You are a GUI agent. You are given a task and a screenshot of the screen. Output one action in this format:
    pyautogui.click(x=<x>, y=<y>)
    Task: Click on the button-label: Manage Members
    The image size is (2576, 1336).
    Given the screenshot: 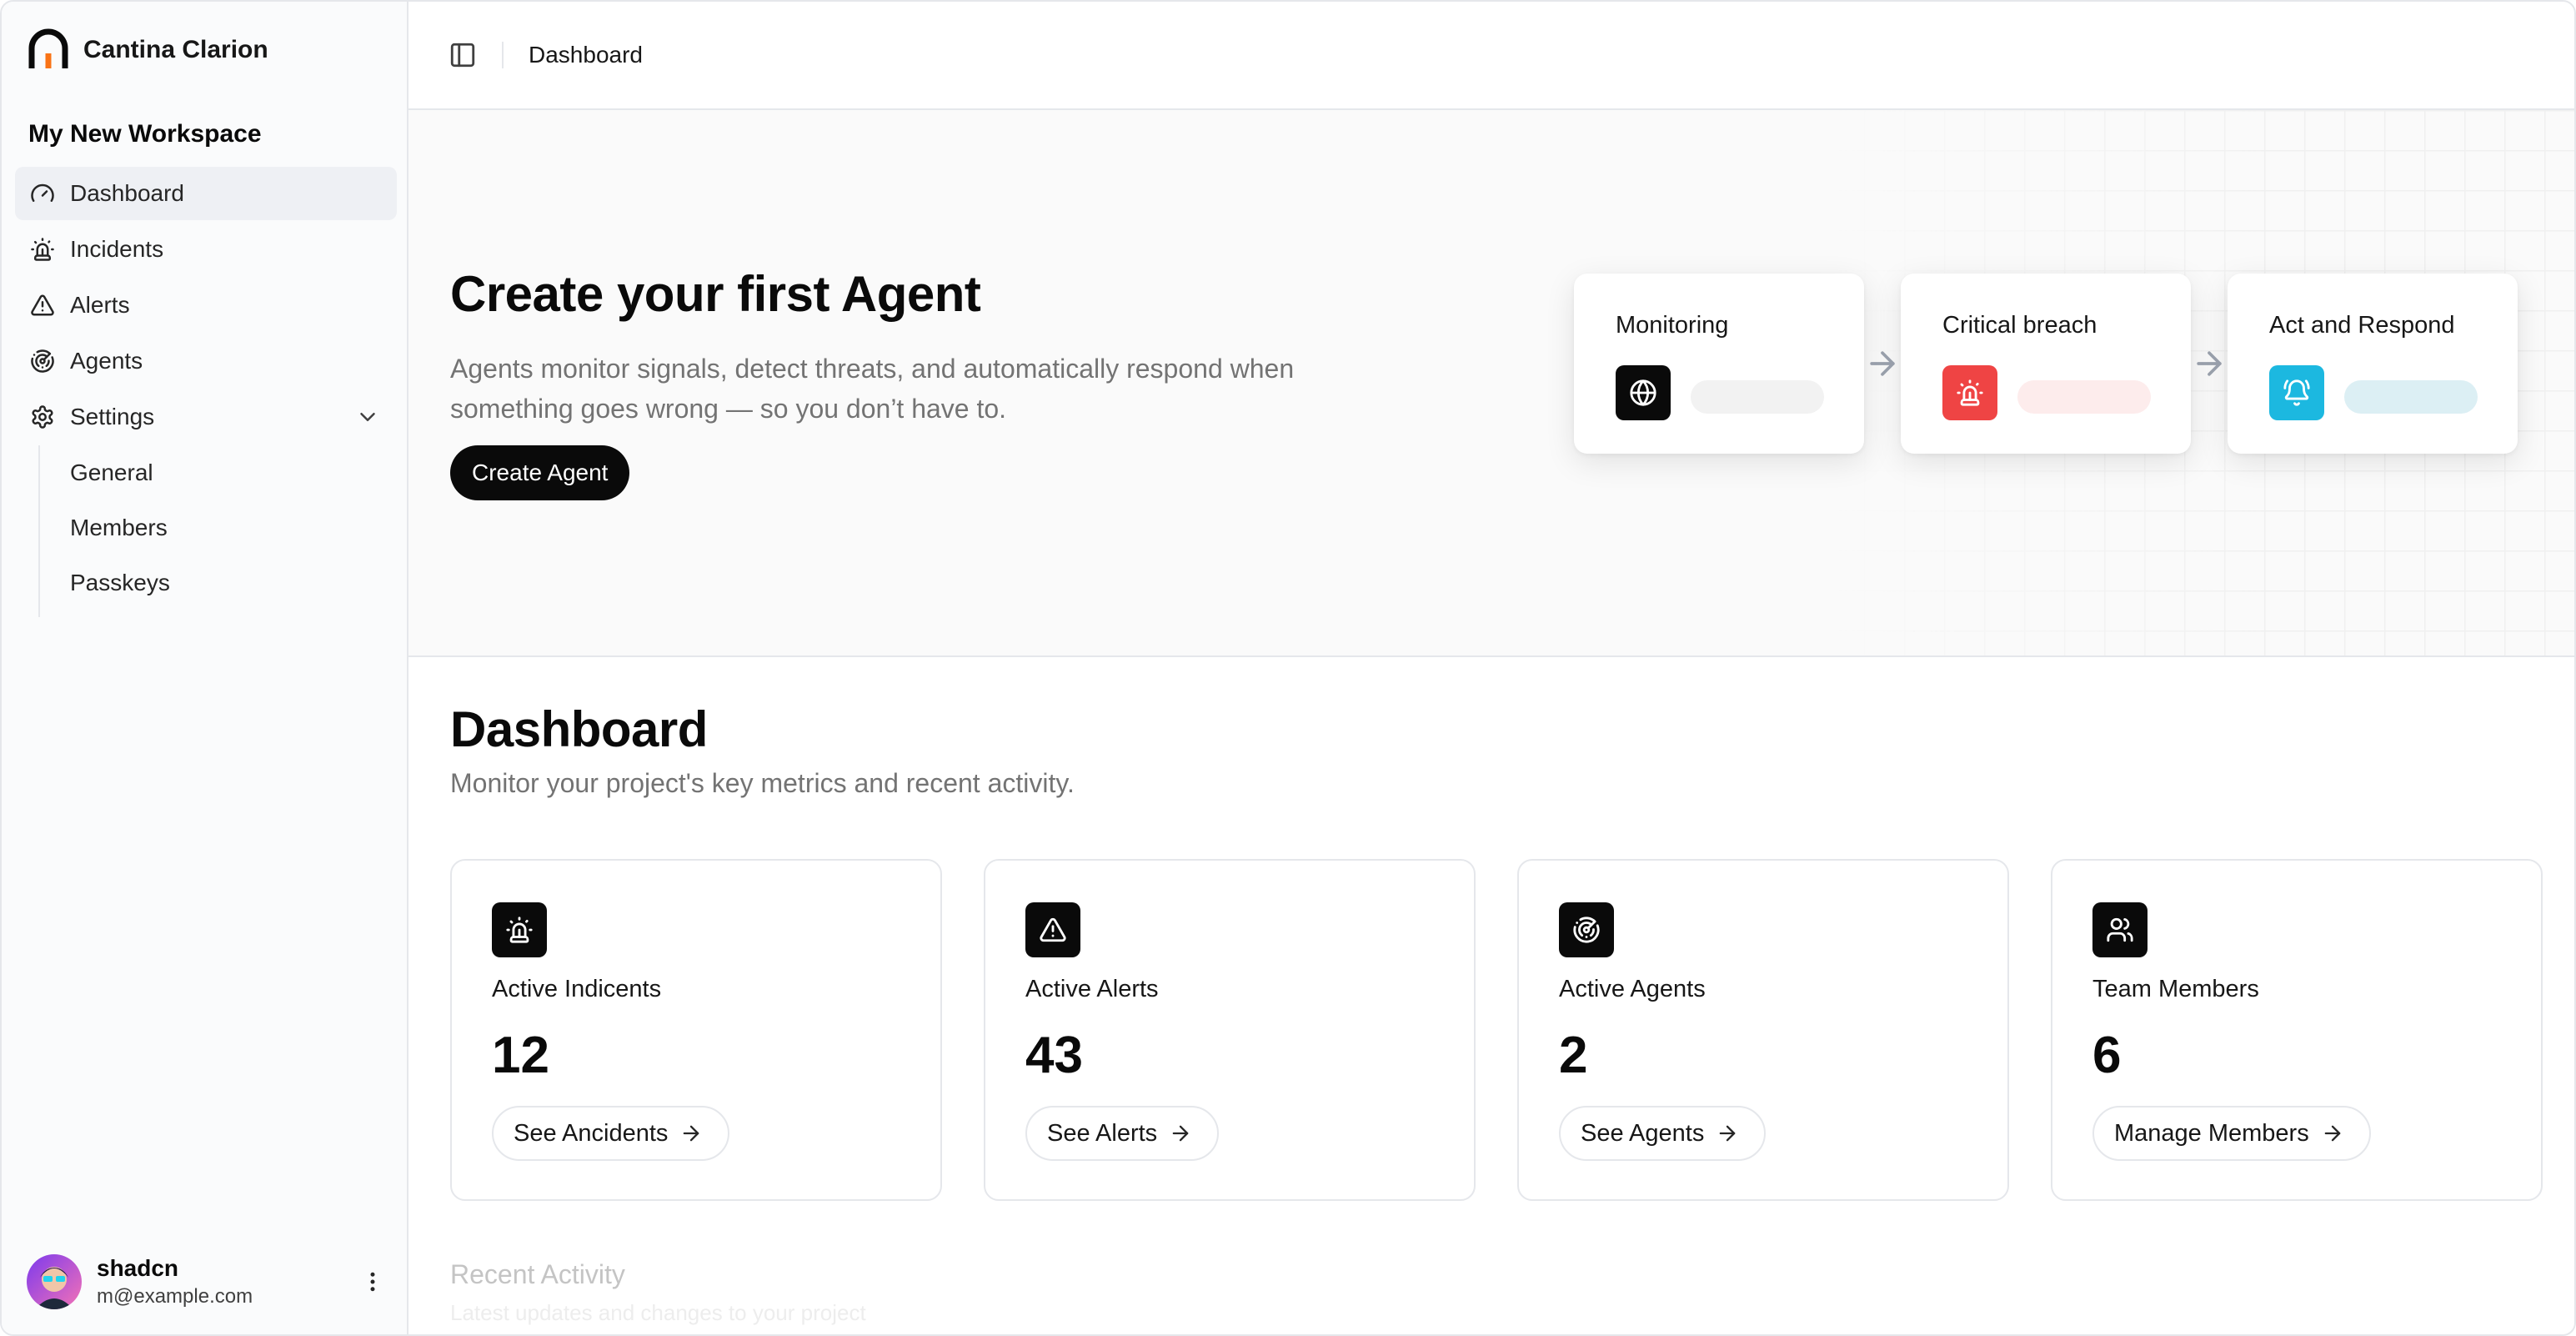 What is the action you would take?
    pyautogui.click(x=2211, y=1133)
    